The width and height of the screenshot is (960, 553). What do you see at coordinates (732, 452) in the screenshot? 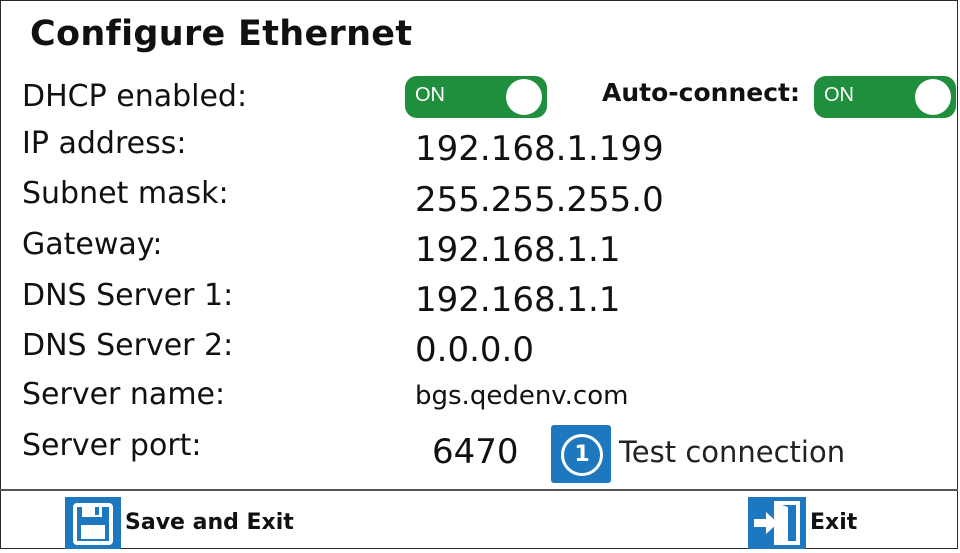
I see `test-connection-label: Test connection` at bounding box center [732, 452].